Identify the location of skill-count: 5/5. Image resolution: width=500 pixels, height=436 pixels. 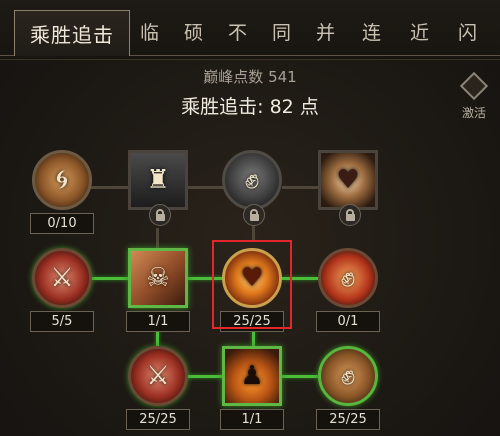
(62, 321).